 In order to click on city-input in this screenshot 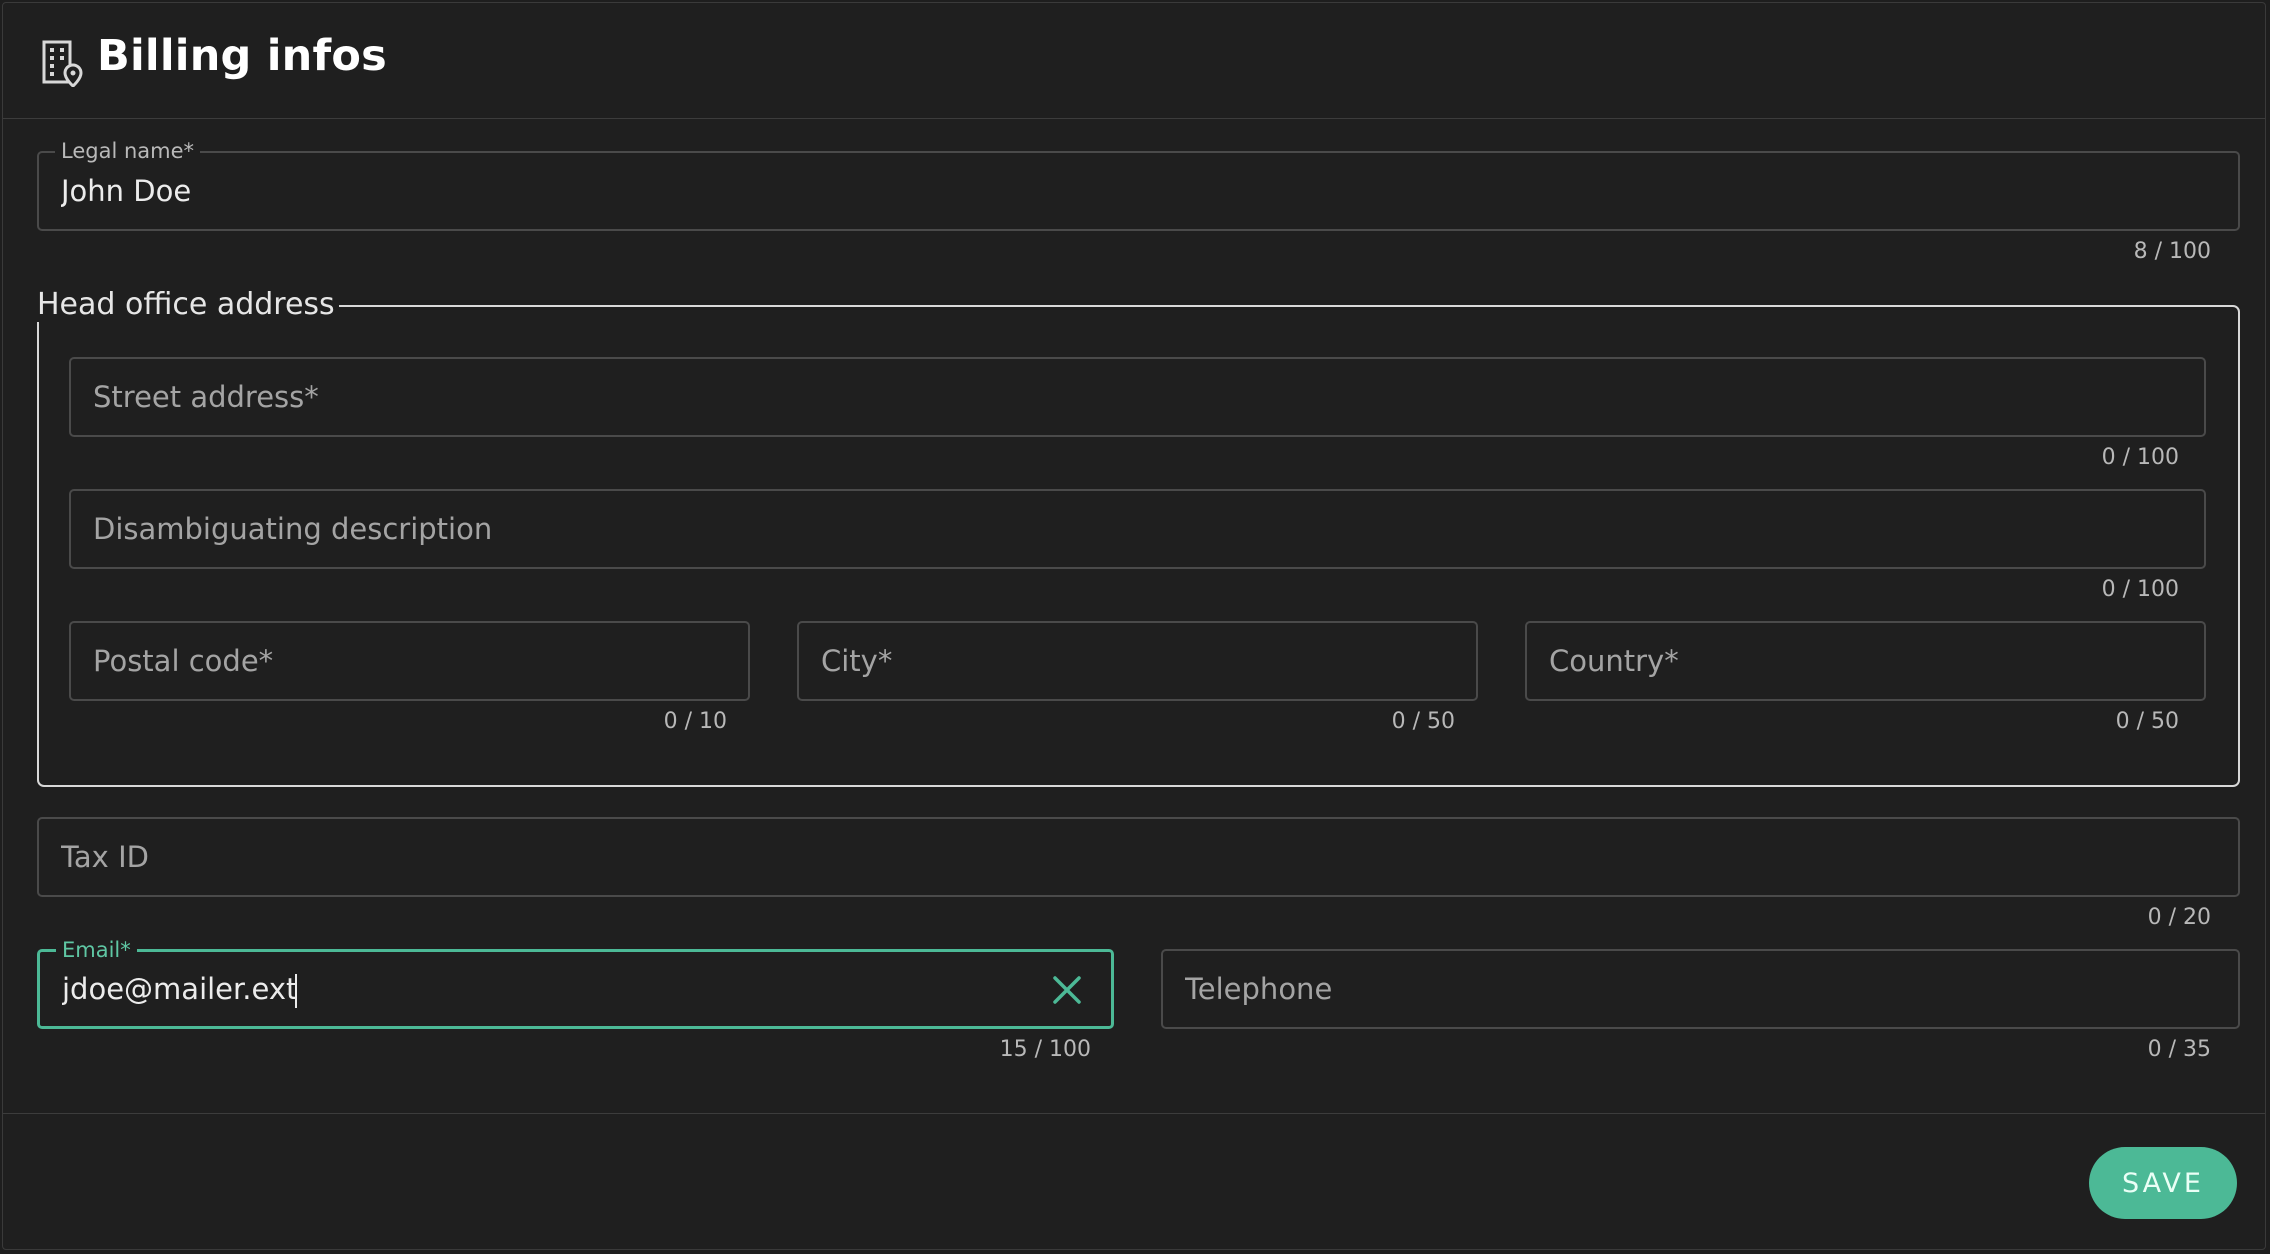, I will do `click(1137, 661)`.